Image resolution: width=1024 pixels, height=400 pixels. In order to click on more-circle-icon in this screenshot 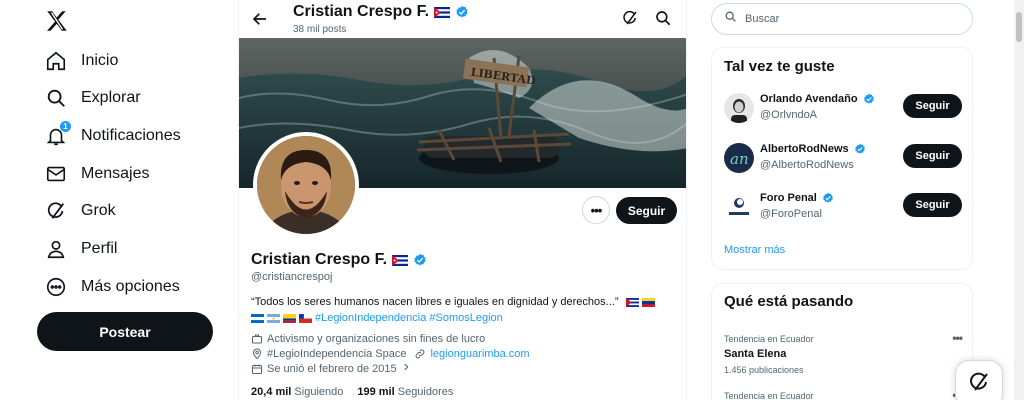, I will do `click(56, 287)`.